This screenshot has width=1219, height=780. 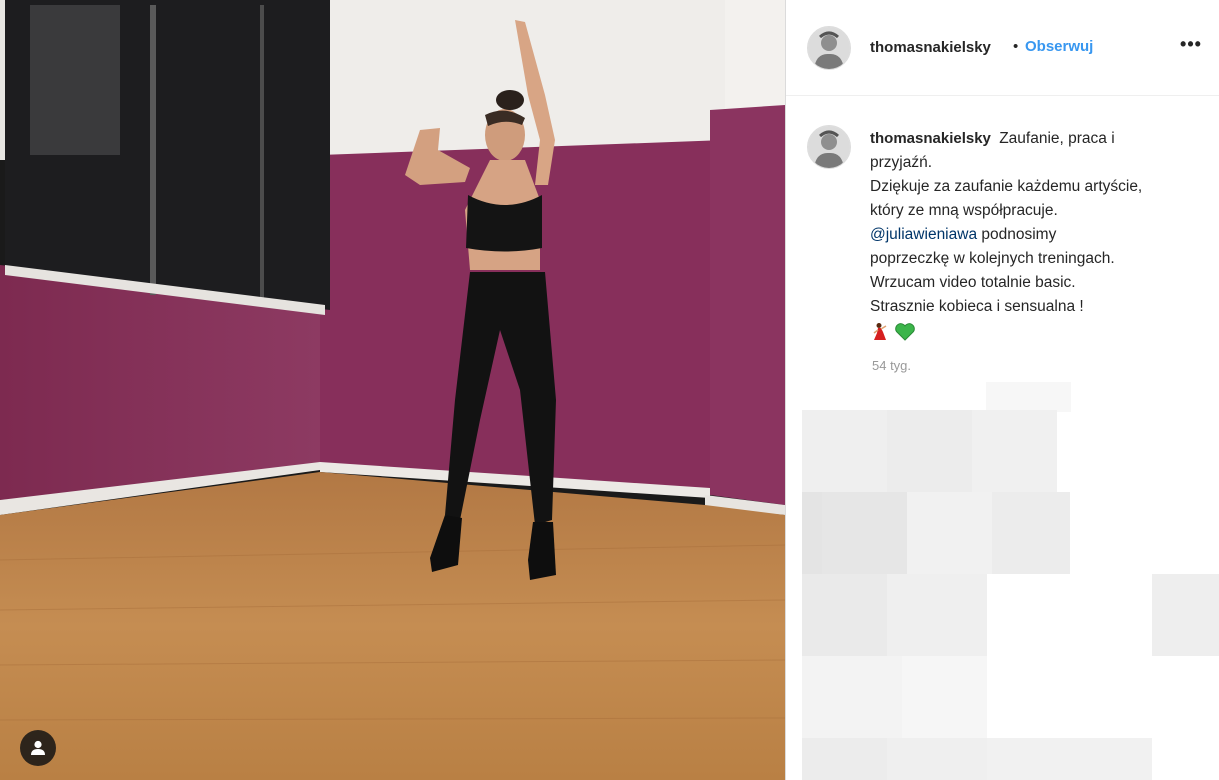 What do you see at coordinates (977, 306) in the screenshot?
I see `caption-line: Strasznie kobieca i sensualna !` at bounding box center [977, 306].